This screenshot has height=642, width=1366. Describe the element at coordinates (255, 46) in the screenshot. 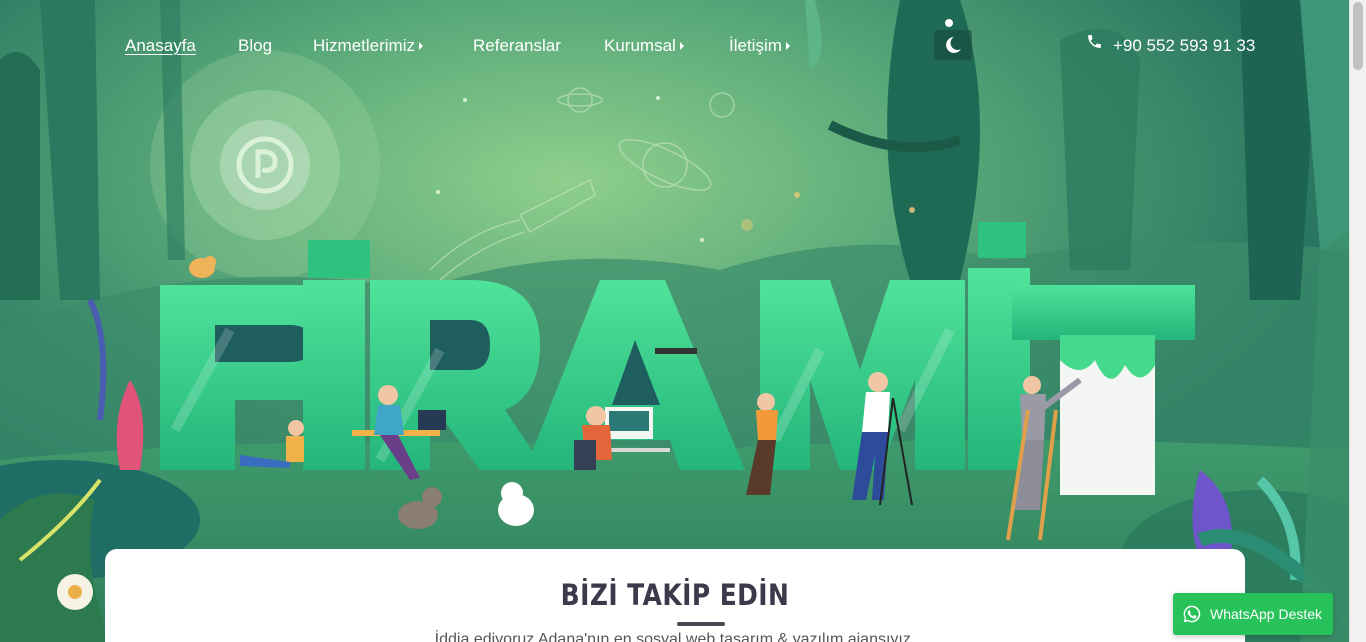

I see `nav-item-blog: Blog` at that location.